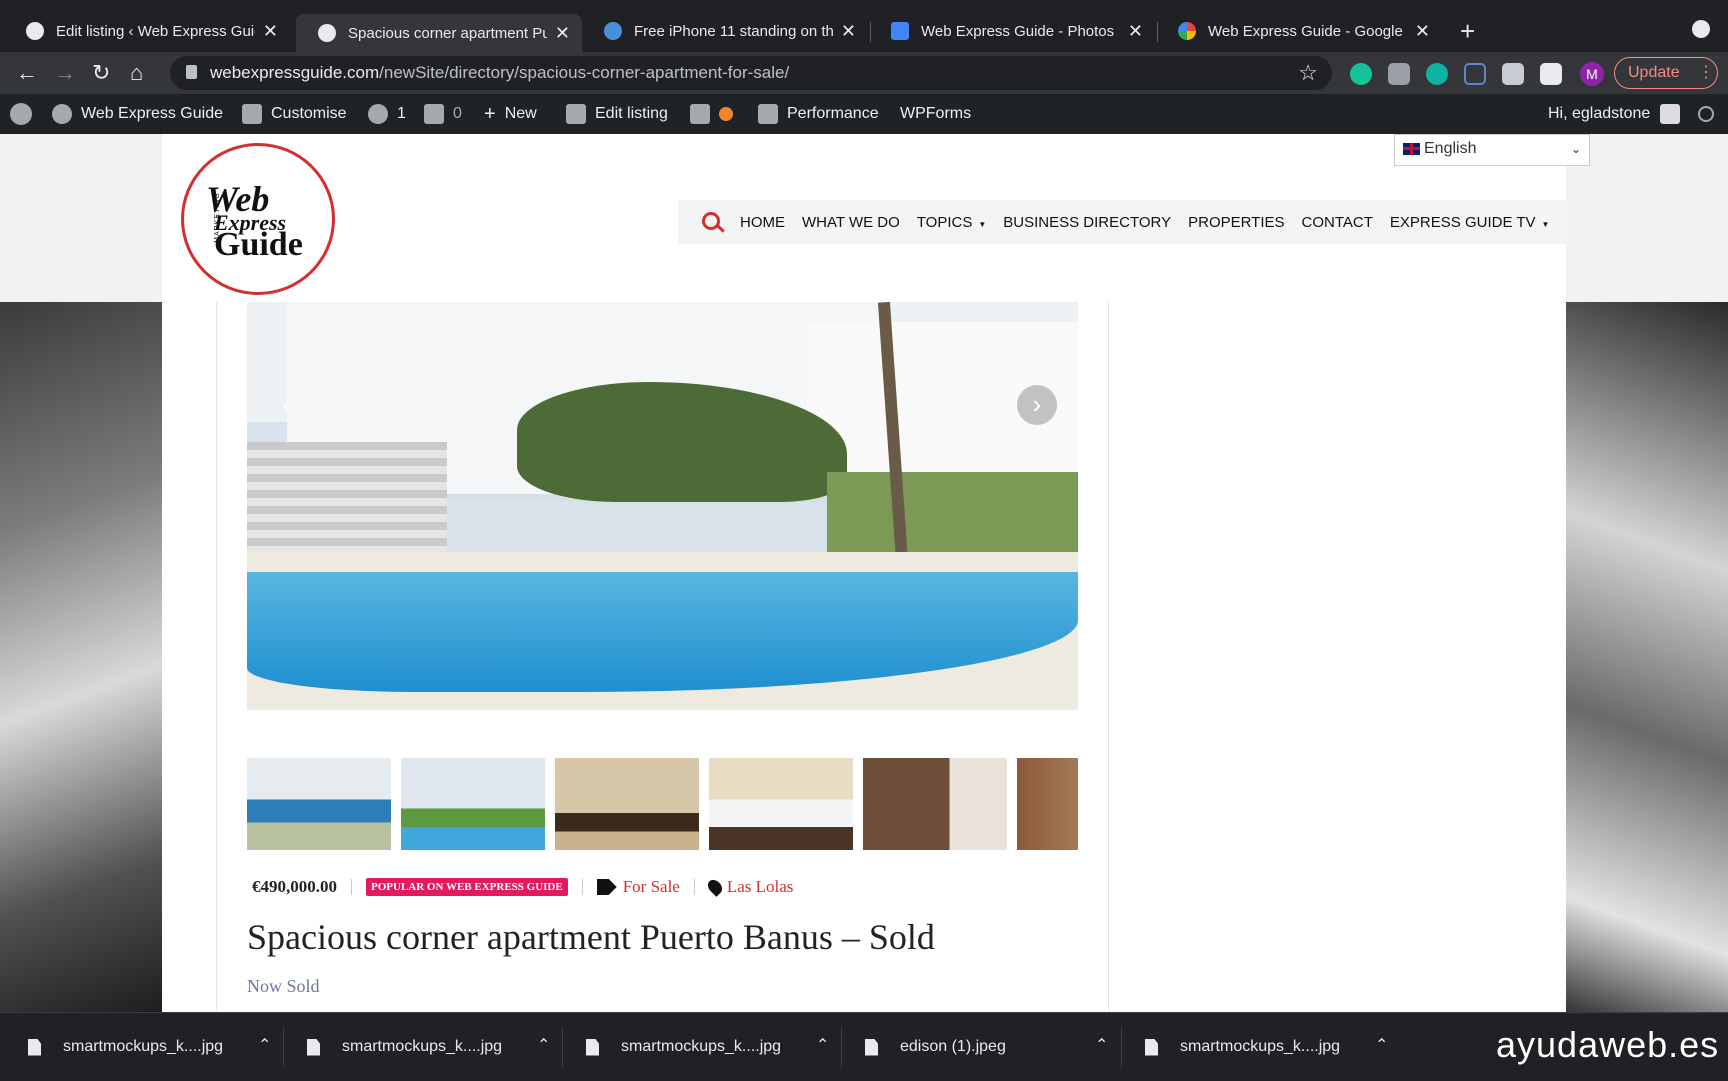 This screenshot has height=1081, width=1728. I want to click on grammarly-extension-icon, so click(1361, 74).